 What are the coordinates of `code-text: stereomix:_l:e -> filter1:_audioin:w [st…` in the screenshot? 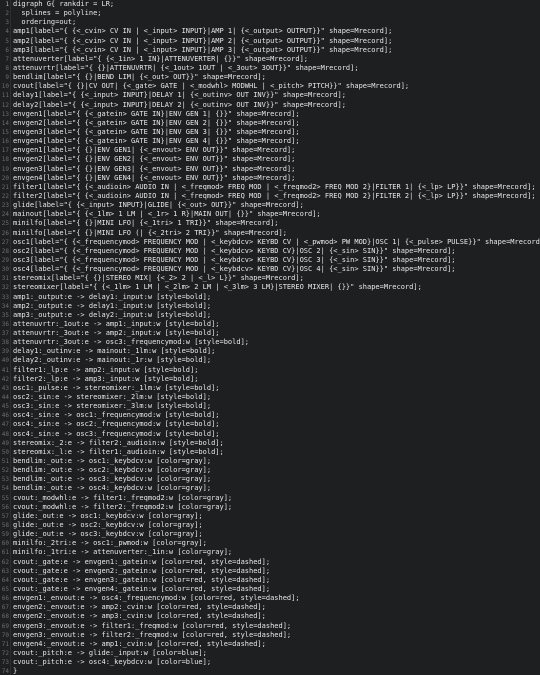 It's located at (118, 452).